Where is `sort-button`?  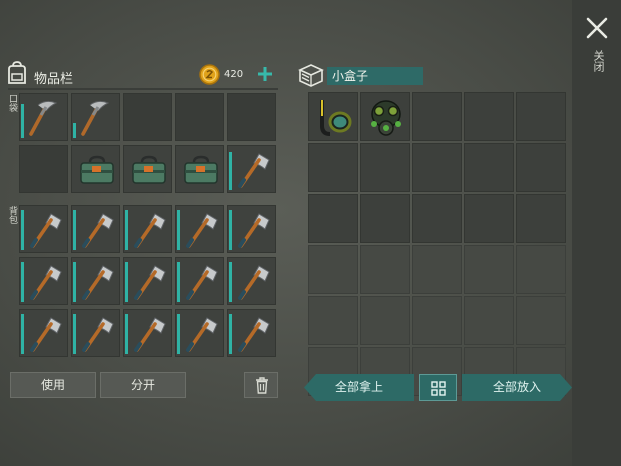
sort-button is located at coordinates (438, 387).